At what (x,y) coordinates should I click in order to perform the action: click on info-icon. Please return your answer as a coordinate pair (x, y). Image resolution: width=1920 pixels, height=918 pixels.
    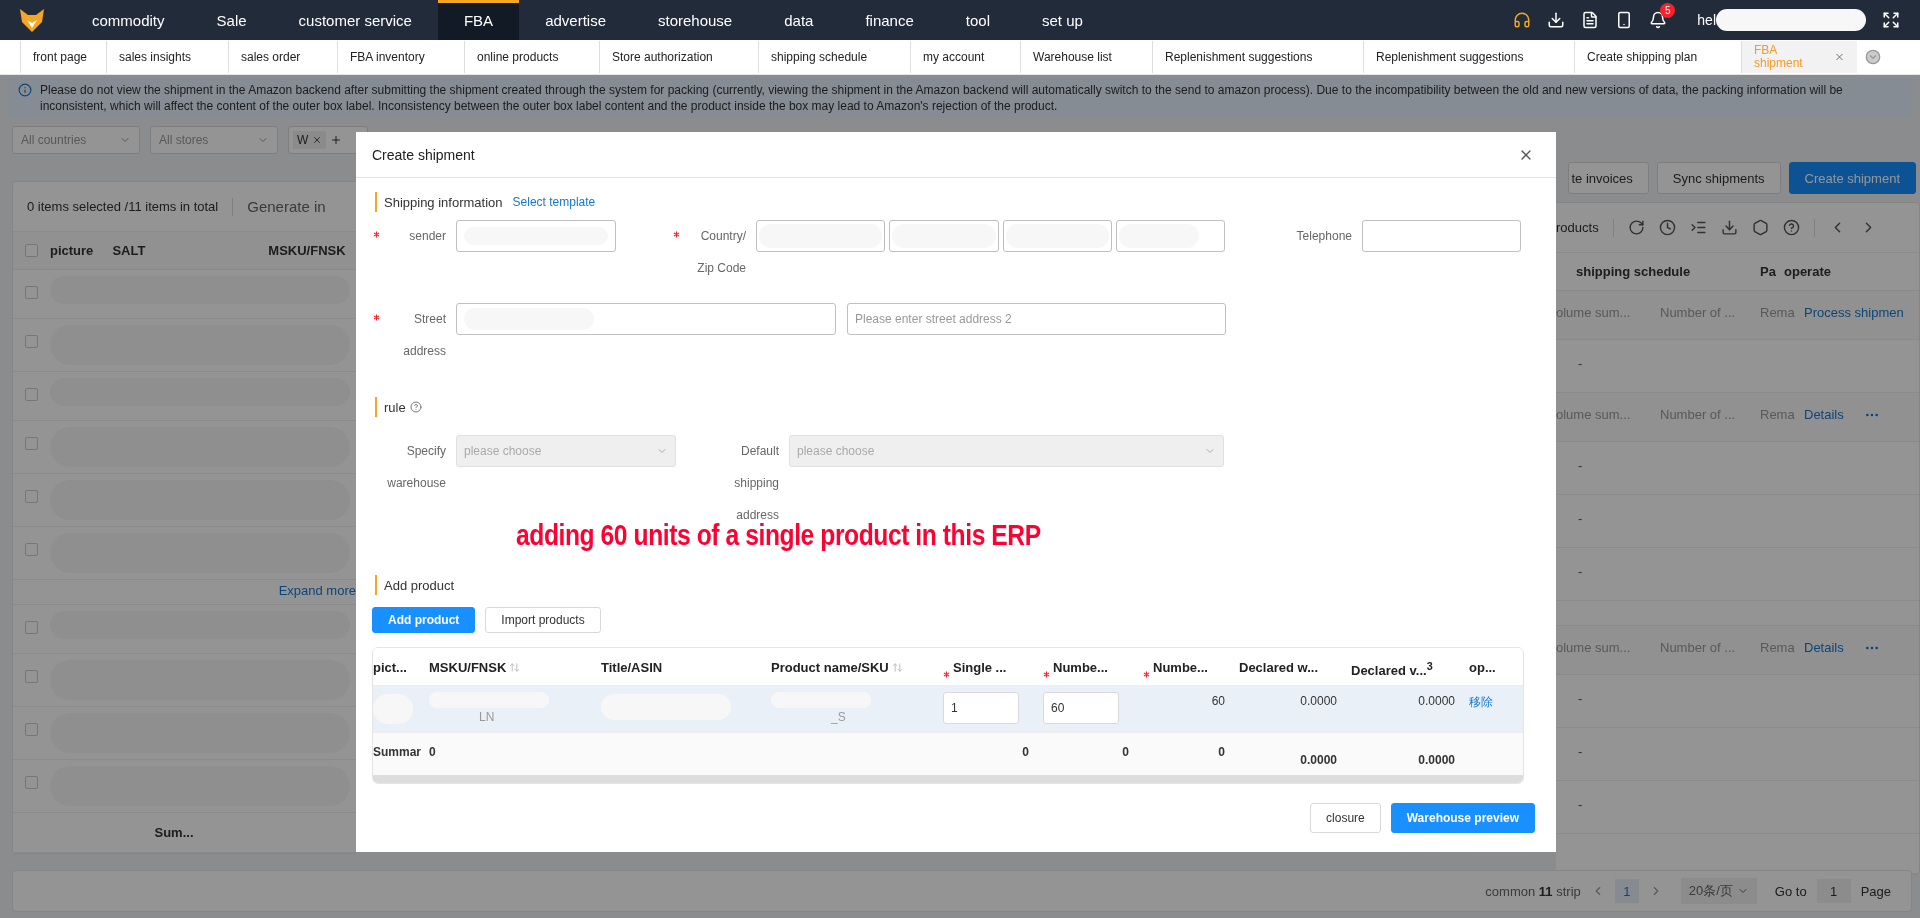
    Looking at the image, I should click on (25, 90).